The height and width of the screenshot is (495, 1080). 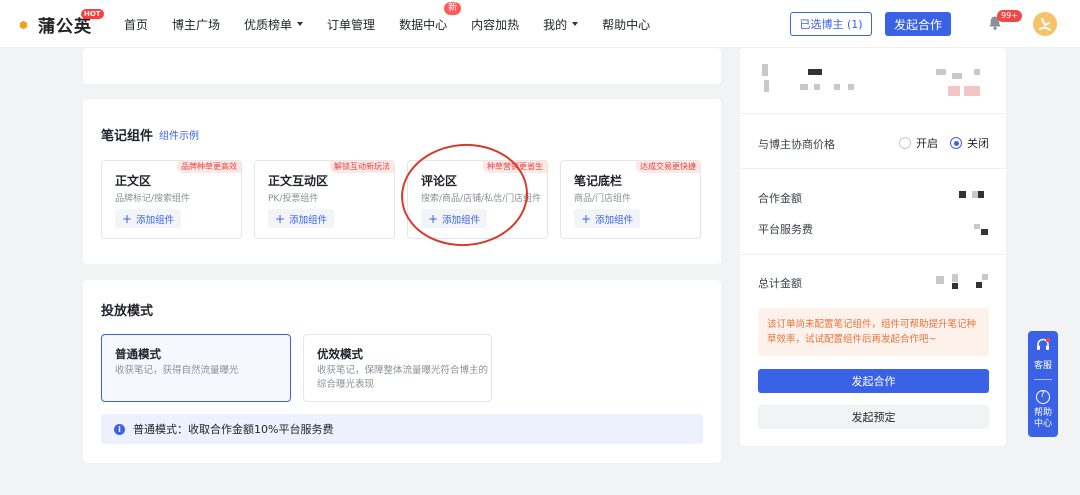 I want to click on main-nav: 首页 博主广场 优质榜单 订单管理 数据中心新 内容加热 我的 帮助中心, so click(x=399, y=24).